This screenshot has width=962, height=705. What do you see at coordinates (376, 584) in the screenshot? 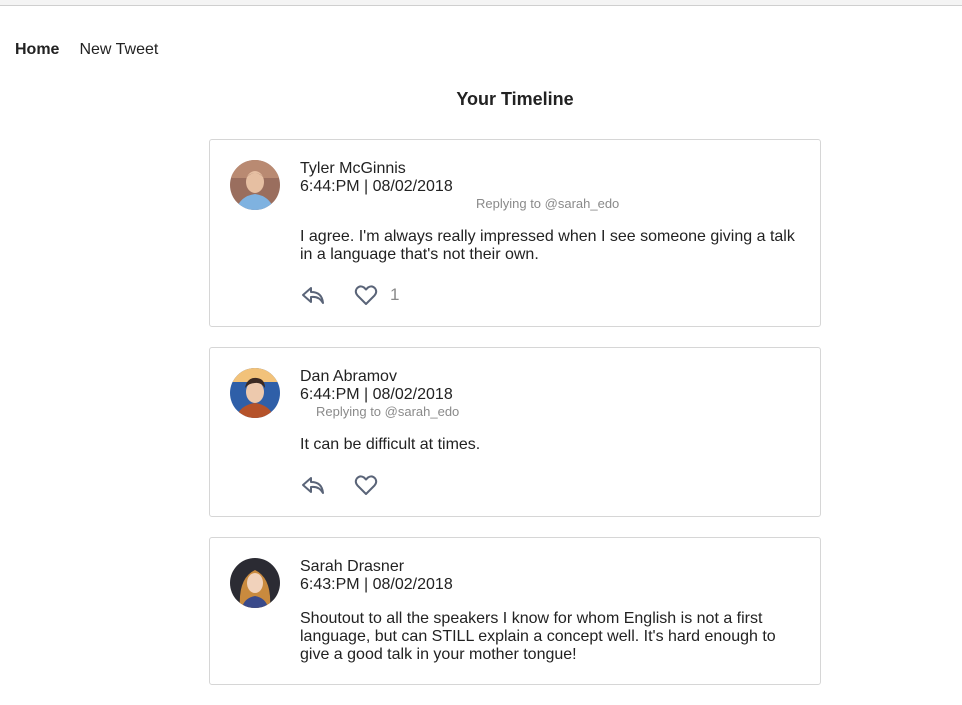
I see `tweet-timestamp: 6:43:PM | 08/02/2018` at bounding box center [376, 584].